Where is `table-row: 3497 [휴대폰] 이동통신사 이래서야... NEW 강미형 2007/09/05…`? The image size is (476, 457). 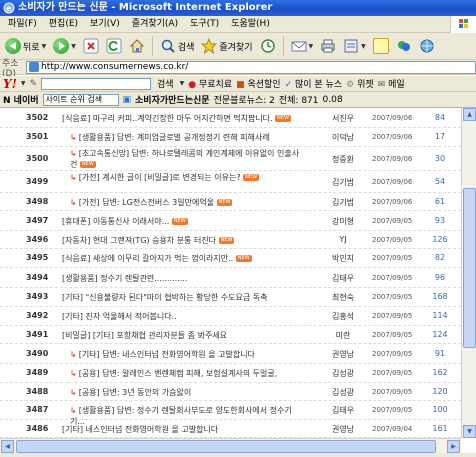
table-row: 3497 [휴대폰] 이동통신사 이래서야... NEW 강미형 2007/09/05… is located at coordinates (230, 221).